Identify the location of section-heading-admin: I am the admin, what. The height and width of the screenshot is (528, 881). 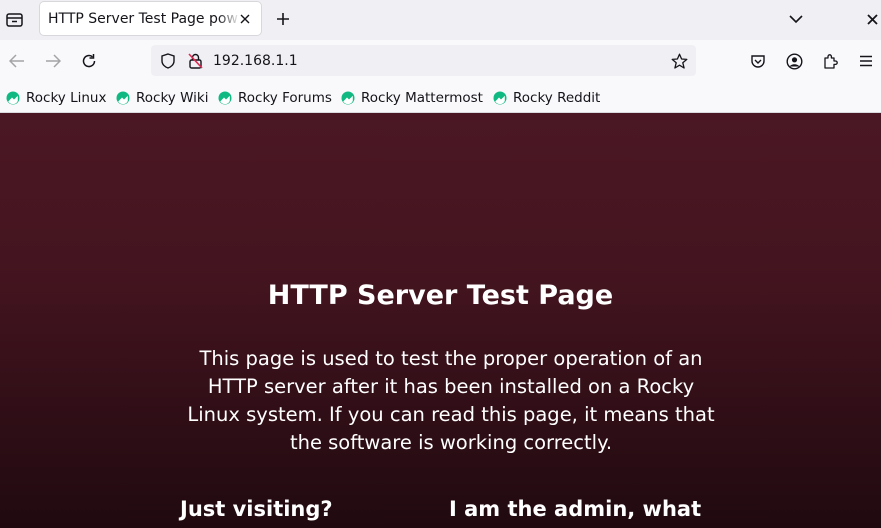
(575, 509).